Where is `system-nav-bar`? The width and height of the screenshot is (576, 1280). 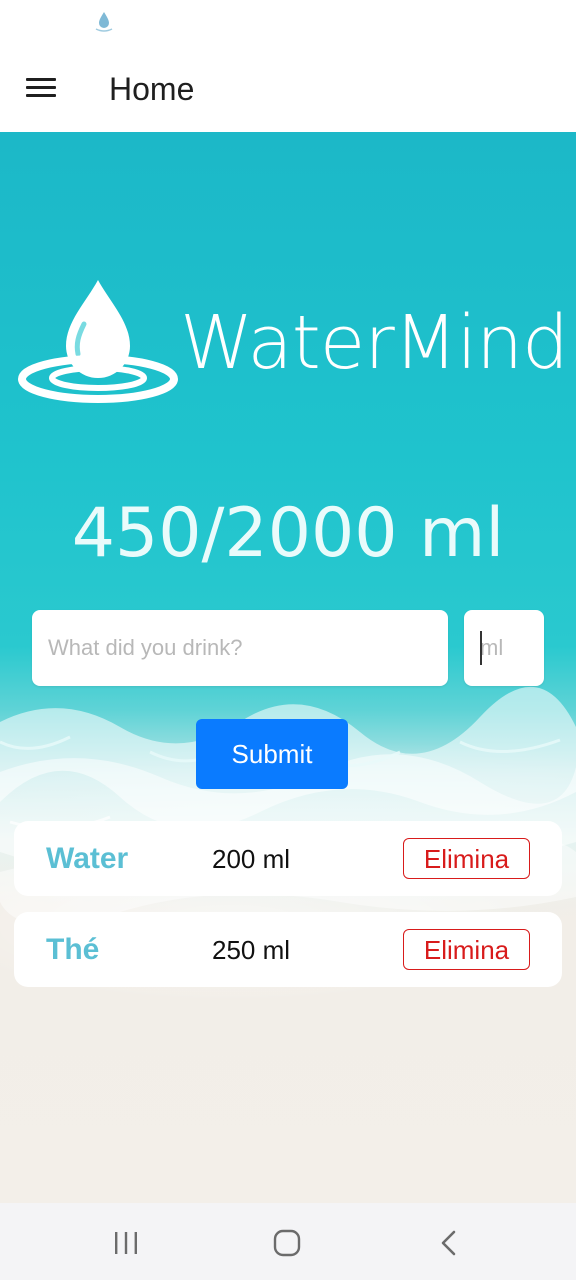 system-nav-bar is located at coordinates (288, 1241).